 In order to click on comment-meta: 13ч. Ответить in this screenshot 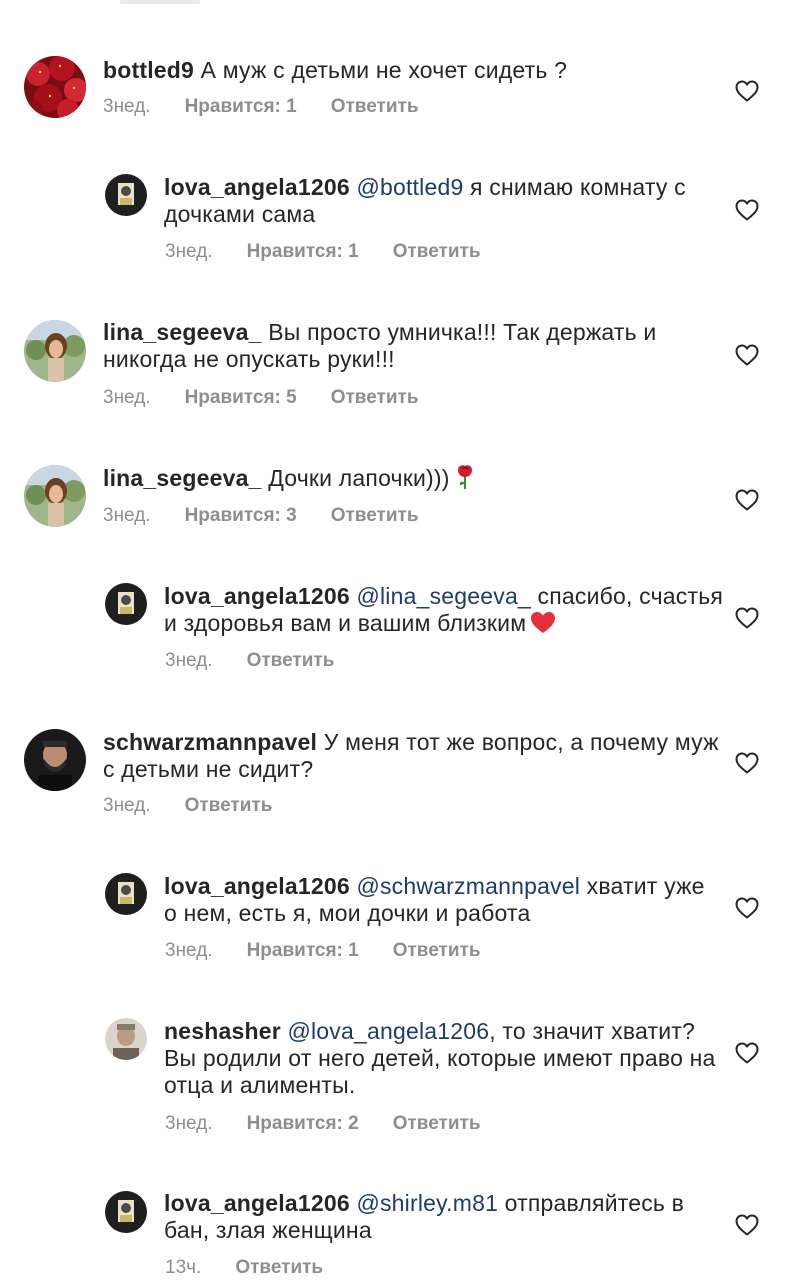, I will do `click(244, 1268)`.